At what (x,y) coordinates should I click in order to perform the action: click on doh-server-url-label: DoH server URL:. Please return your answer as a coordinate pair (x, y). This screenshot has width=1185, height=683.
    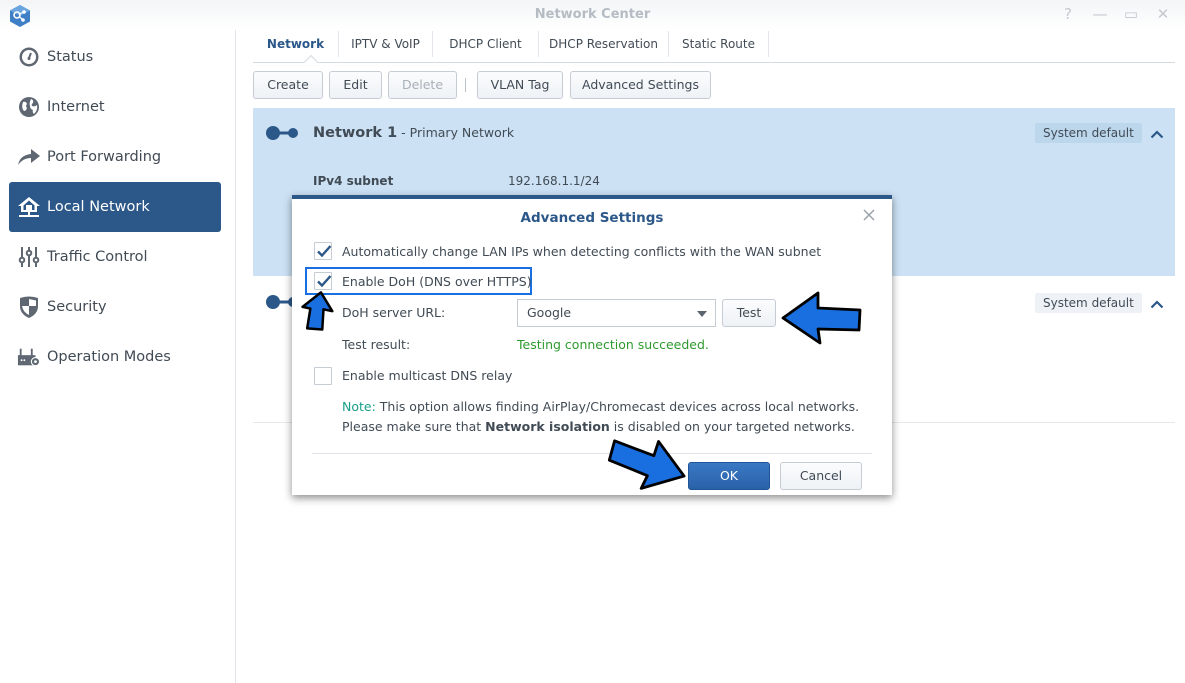
    Looking at the image, I should click on (394, 312).